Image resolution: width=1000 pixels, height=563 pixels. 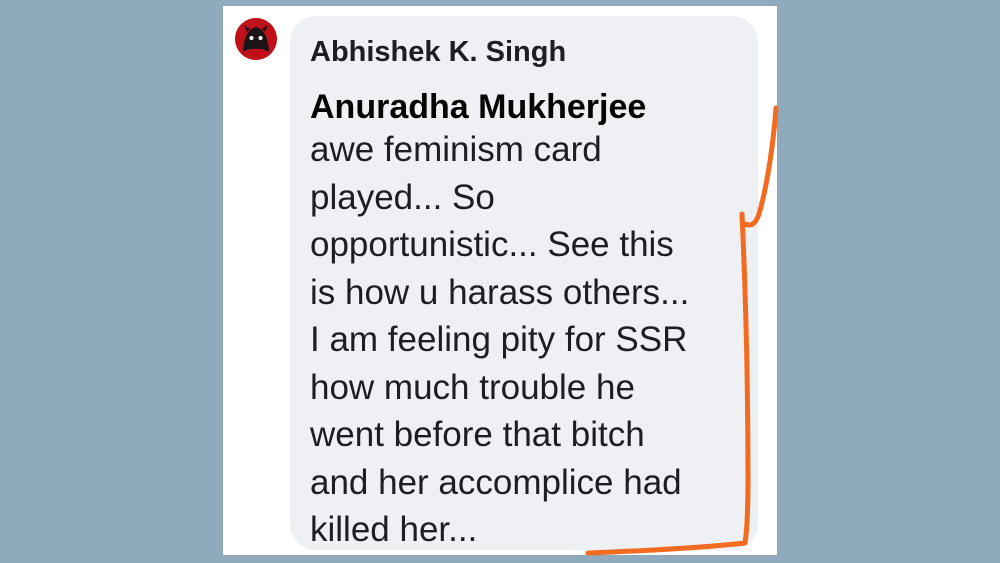 What do you see at coordinates (256, 39) in the screenshot?
I see `profile-avatar-icon` at bounding box center [256, 39].